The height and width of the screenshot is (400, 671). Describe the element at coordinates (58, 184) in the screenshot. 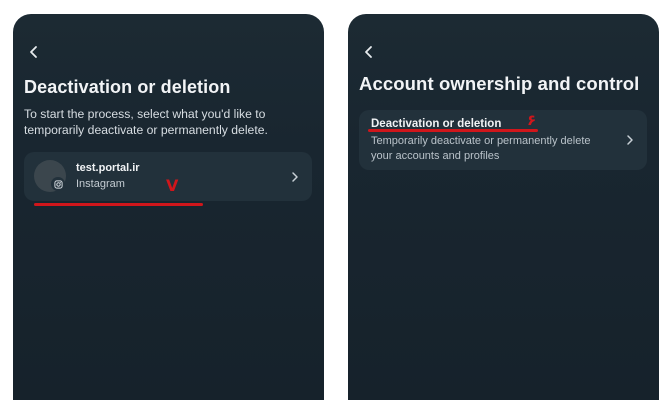

I see `instagram-icon` at that location.